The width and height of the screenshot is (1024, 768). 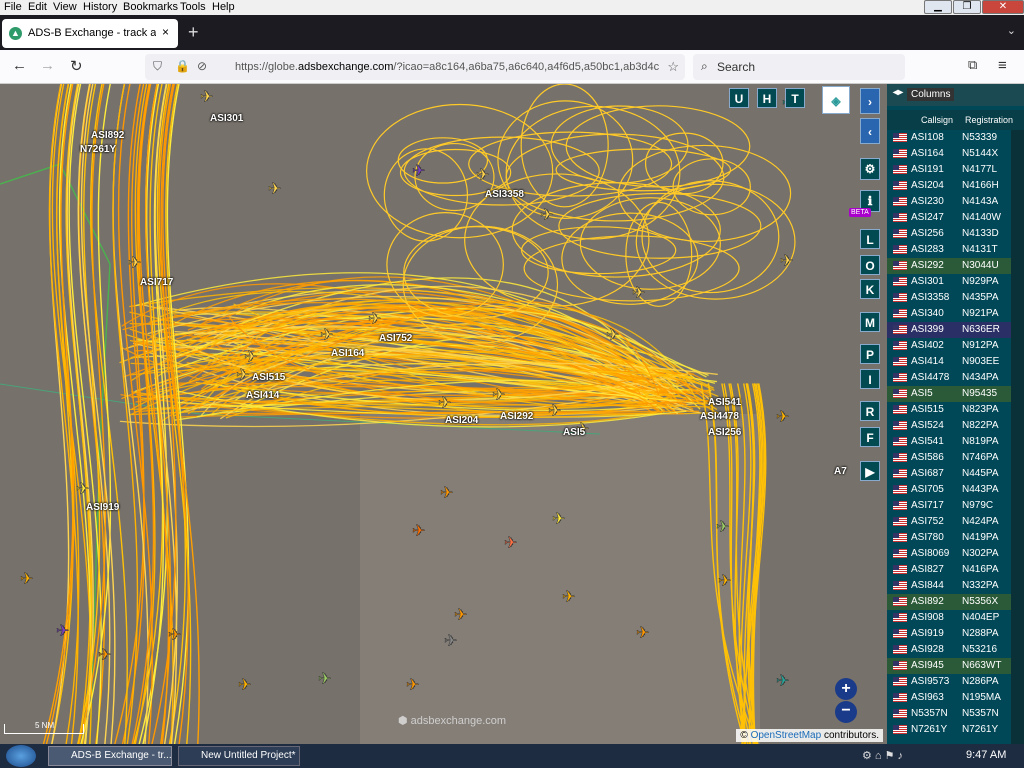 I want to click on search-field: ⌕ Search, so click(x=799, y=67).